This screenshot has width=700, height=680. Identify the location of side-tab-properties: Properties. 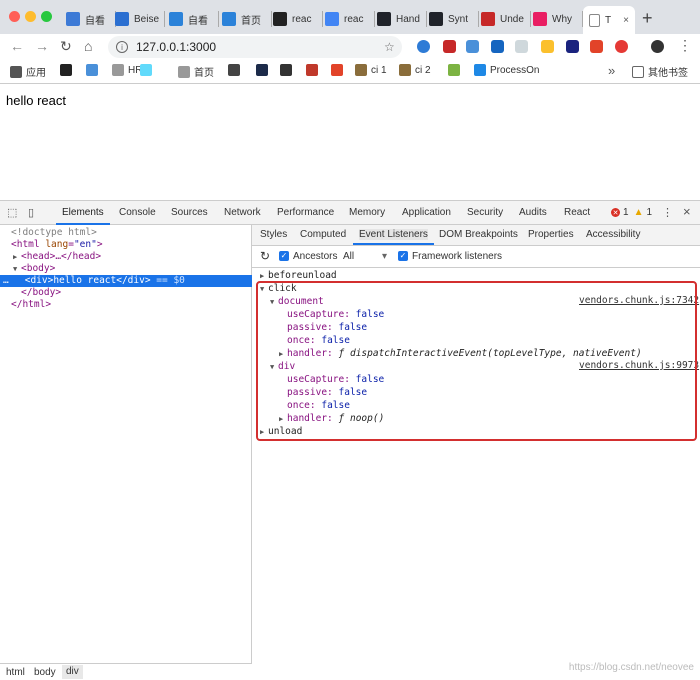
(551, 234).